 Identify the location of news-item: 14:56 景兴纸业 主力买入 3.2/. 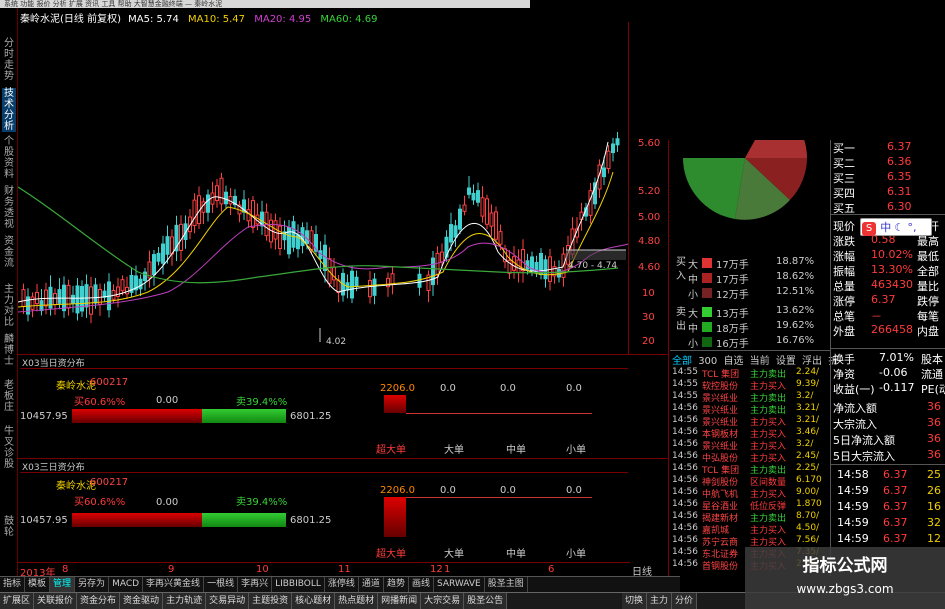
(751, 445).